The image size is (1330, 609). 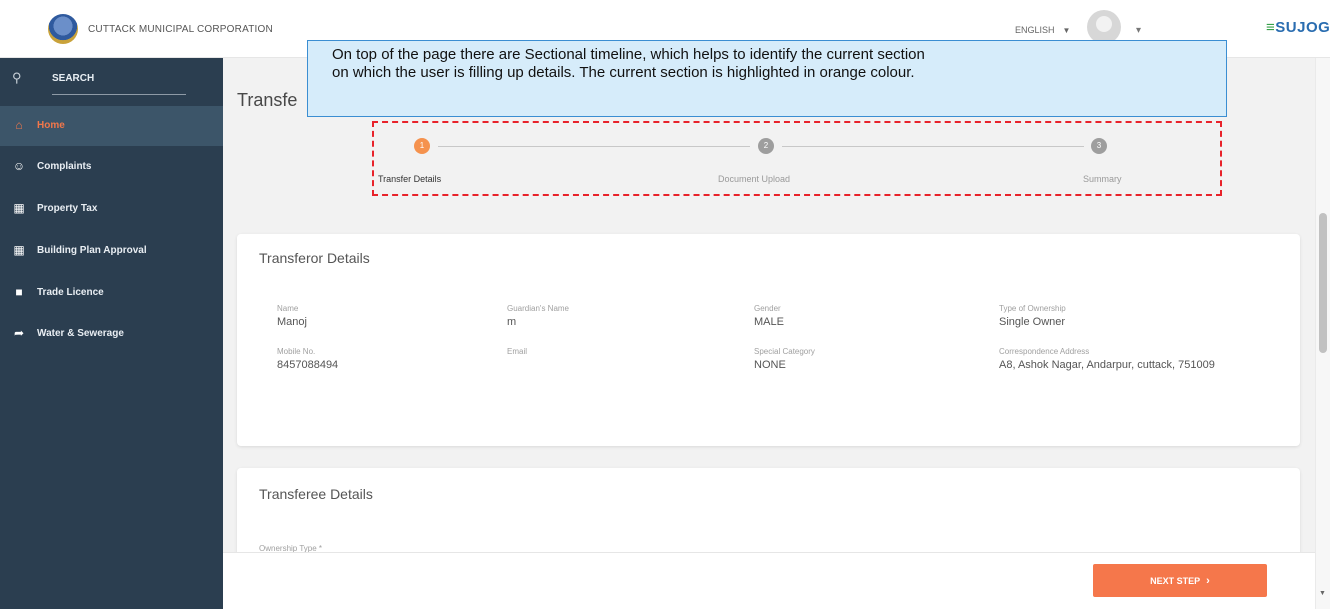 I want to click on card-title: Transferor Details, so click(x=314, y=258).